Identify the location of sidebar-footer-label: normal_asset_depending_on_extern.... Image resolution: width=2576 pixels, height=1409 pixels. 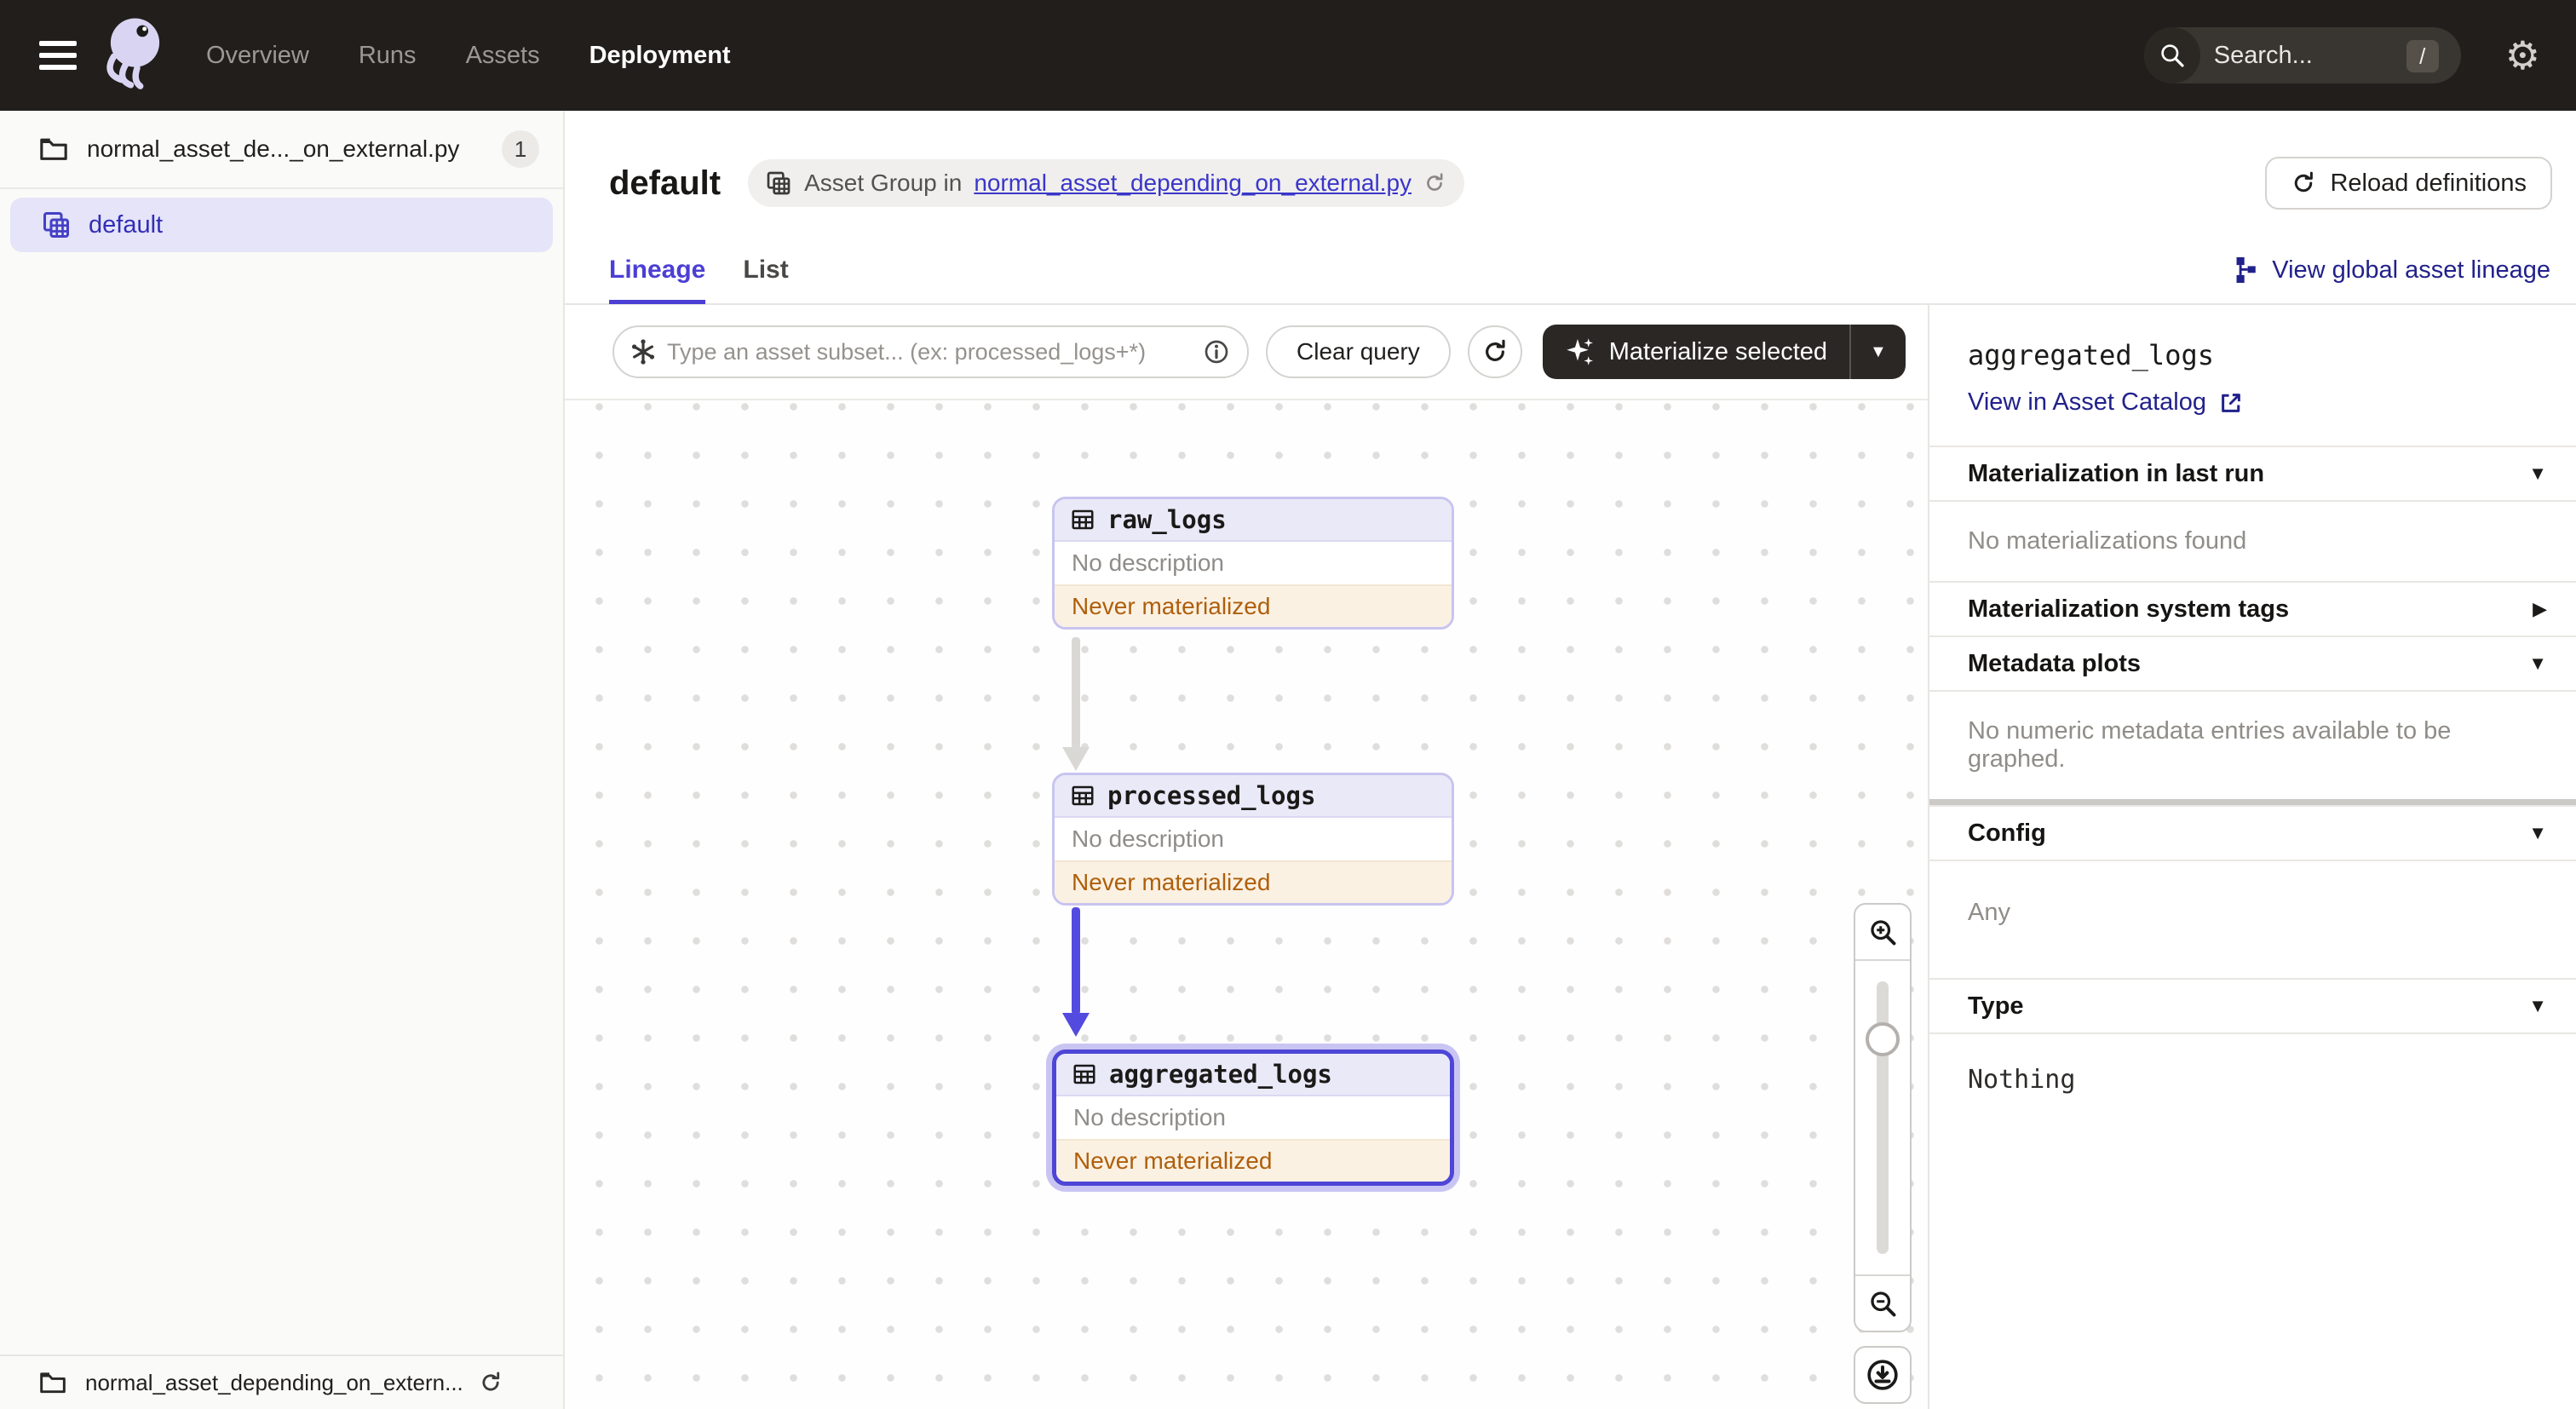
(274, 1382).